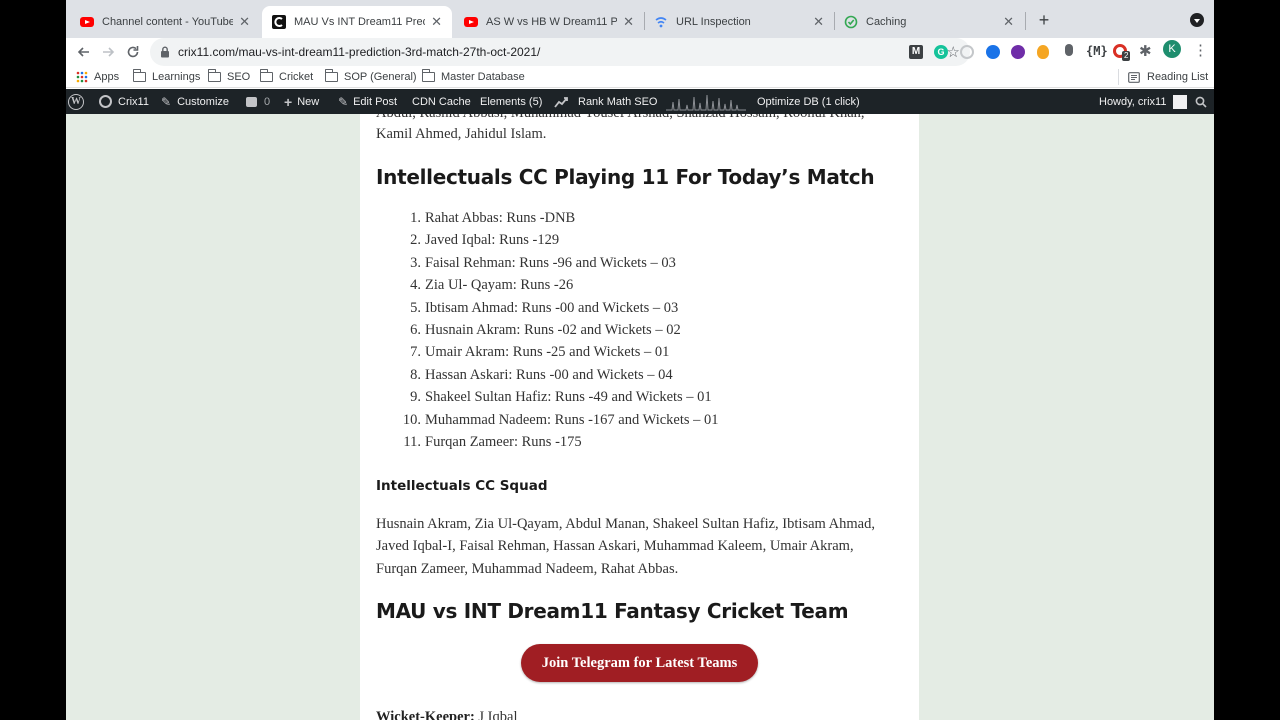  I want to click on chevron-down-icon, so click(1197, 21).